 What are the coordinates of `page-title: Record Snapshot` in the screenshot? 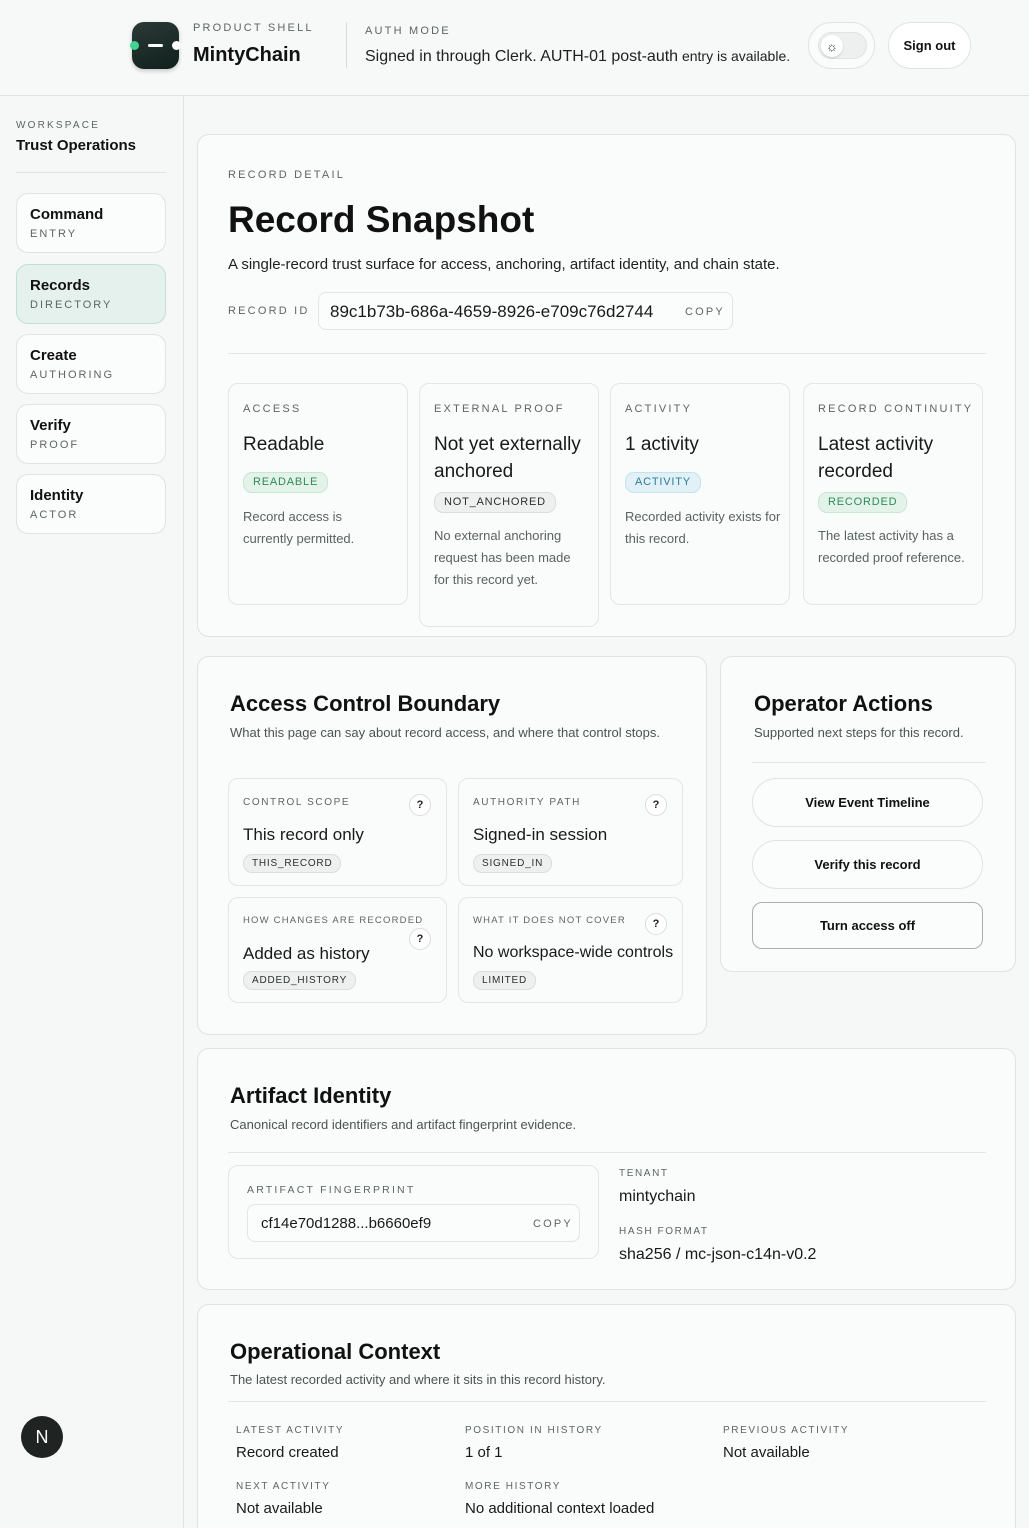 It's located at (381, 219).